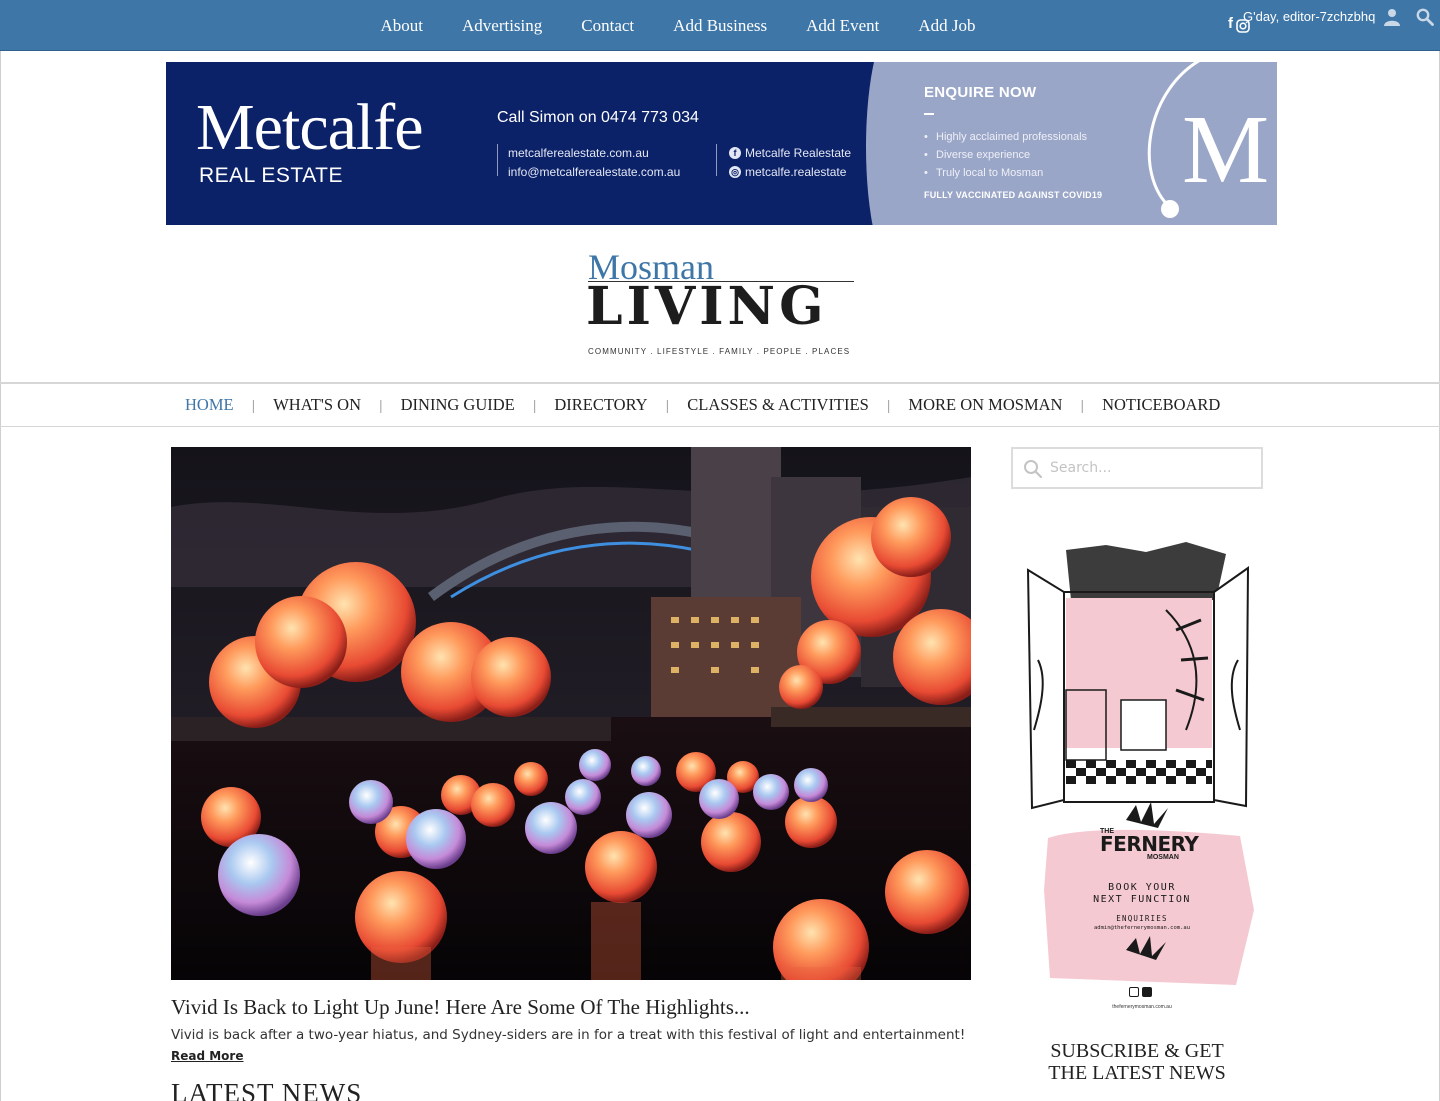 This screenshot has width=1440, height=1101. What do you see at coordinates (985, 405) in the screenshot?
I see `main-nav-more-on-mosman: MORE ON MOSMAN` at bounding box center [985, 405].